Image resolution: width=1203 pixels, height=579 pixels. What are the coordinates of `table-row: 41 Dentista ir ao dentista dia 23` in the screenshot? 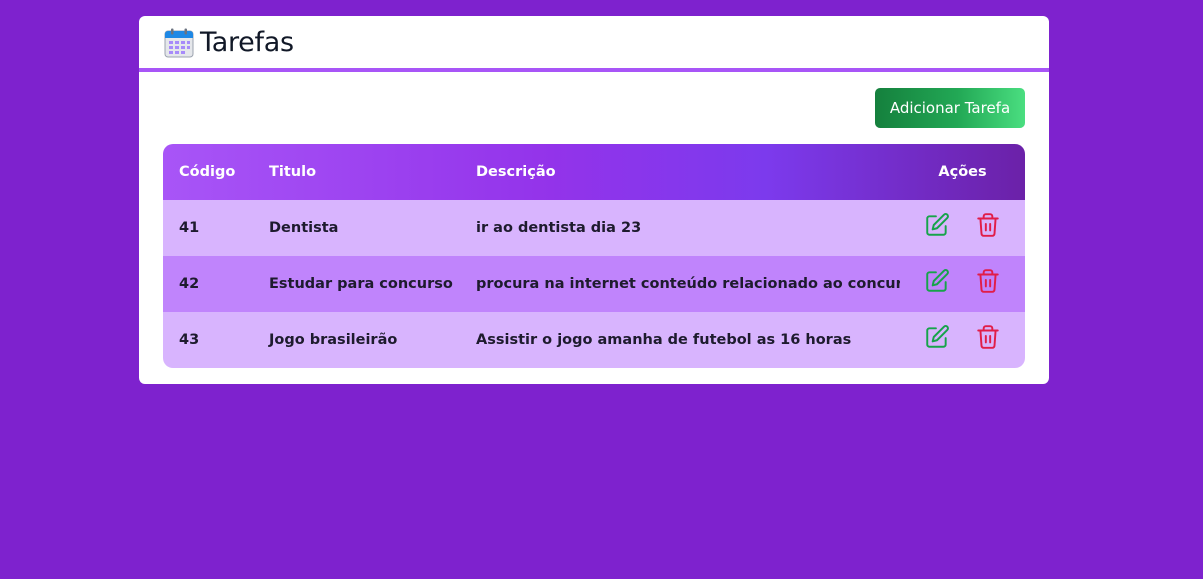 It's located at (594, 228).